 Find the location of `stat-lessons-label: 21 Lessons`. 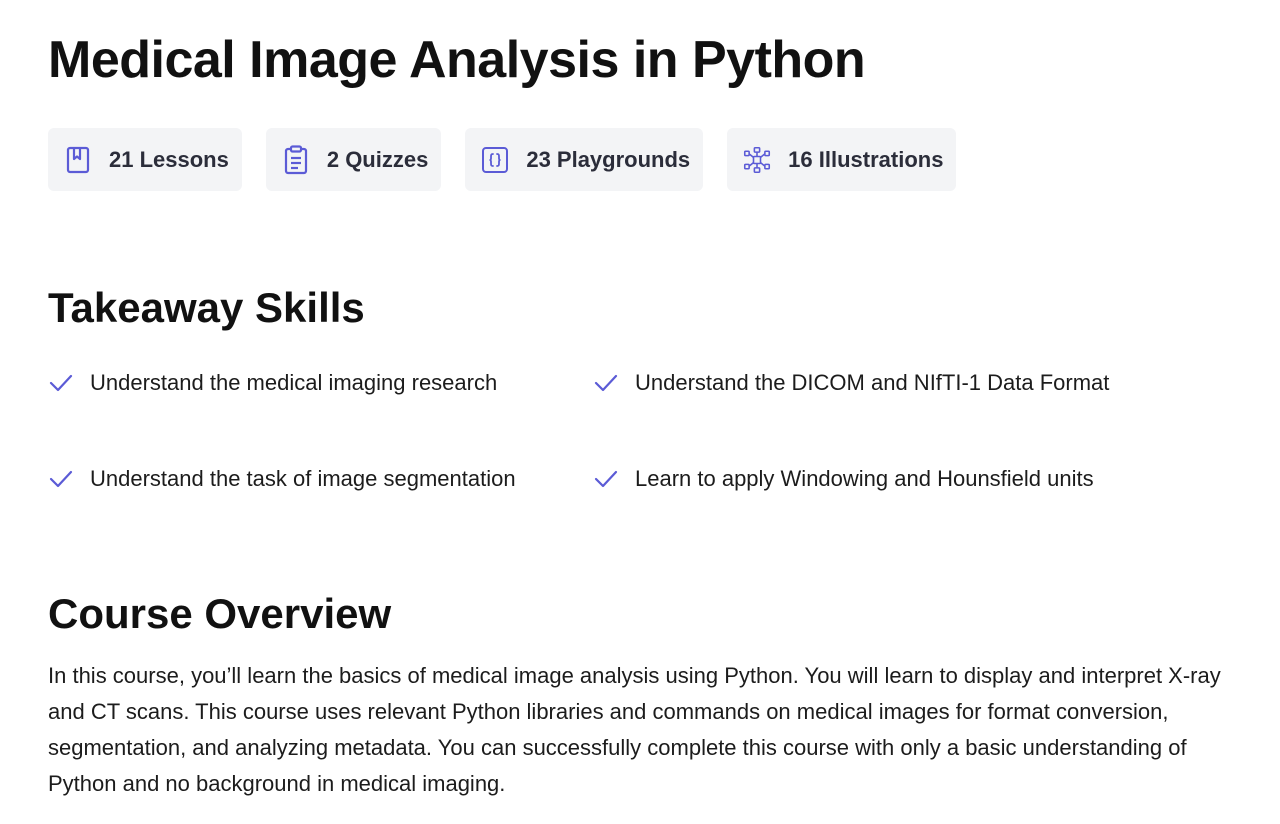

stat-lessons-label: 21 Lessons is located at coordinates (169, 159).